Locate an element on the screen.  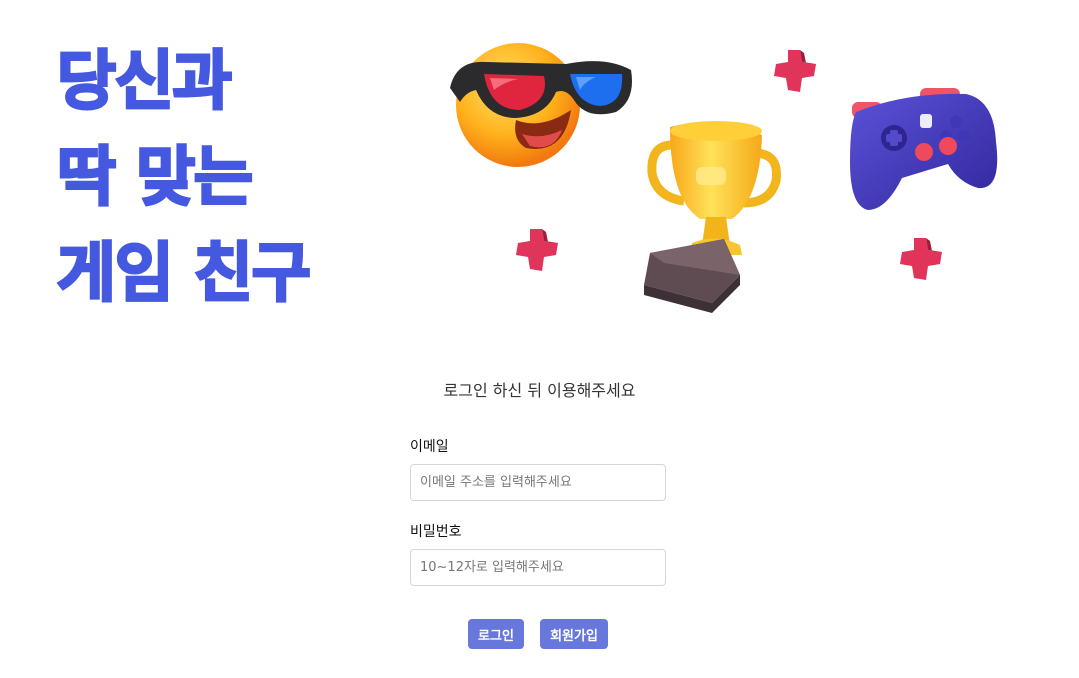
login-button: 로그인 is located at coordinates (496, 634).